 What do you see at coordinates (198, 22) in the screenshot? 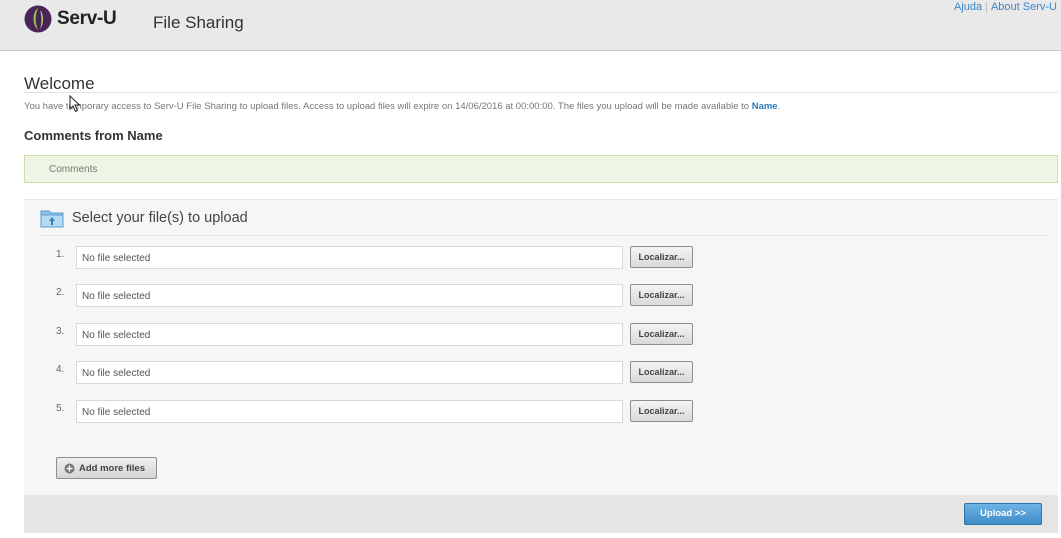
I see `app-title: File Sharing` at bounding box center [198, 22].